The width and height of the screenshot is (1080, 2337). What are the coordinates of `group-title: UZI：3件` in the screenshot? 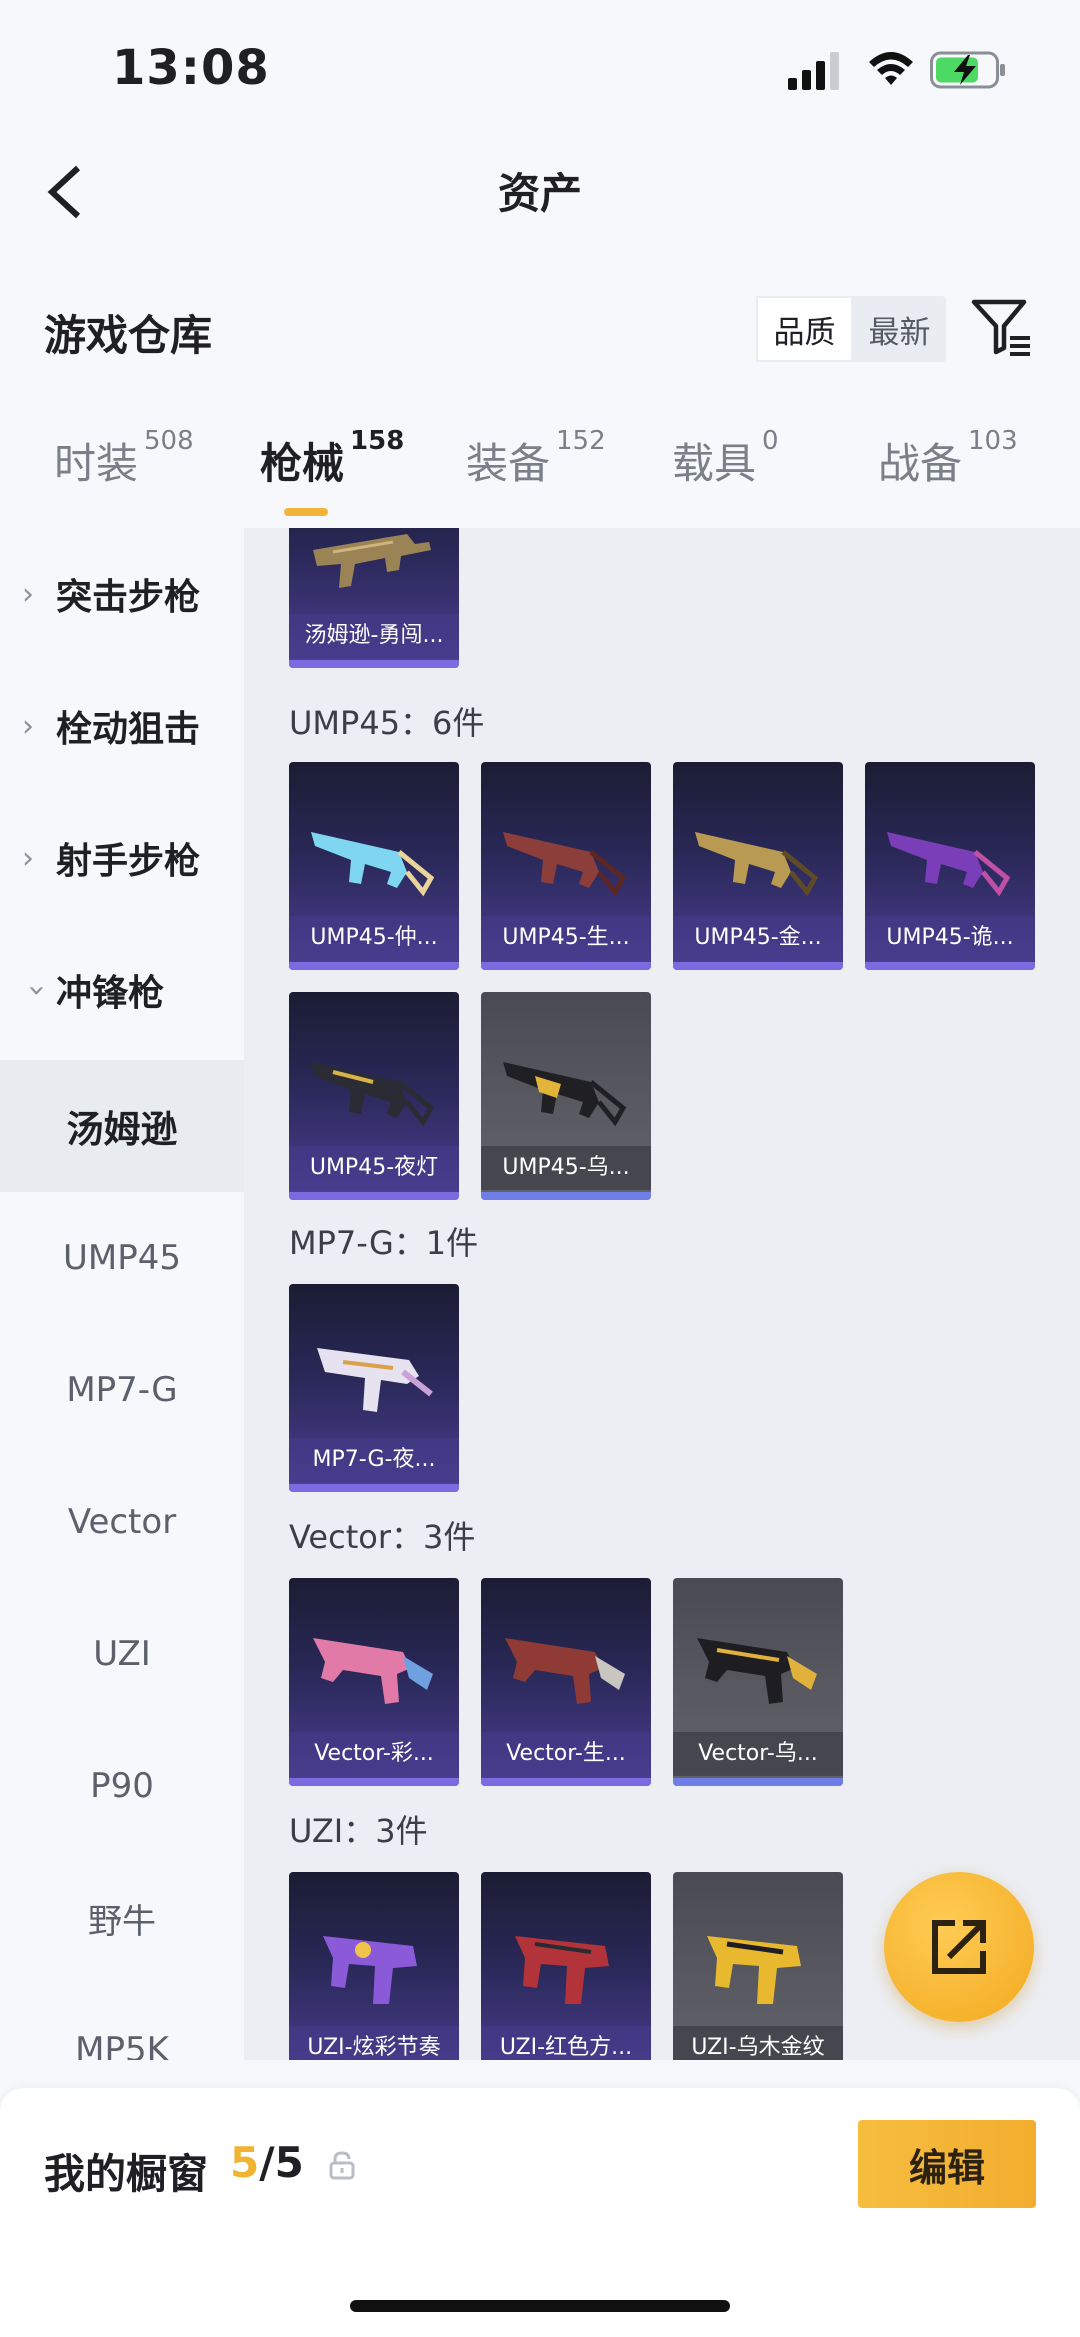 It's located at (358, 1831).